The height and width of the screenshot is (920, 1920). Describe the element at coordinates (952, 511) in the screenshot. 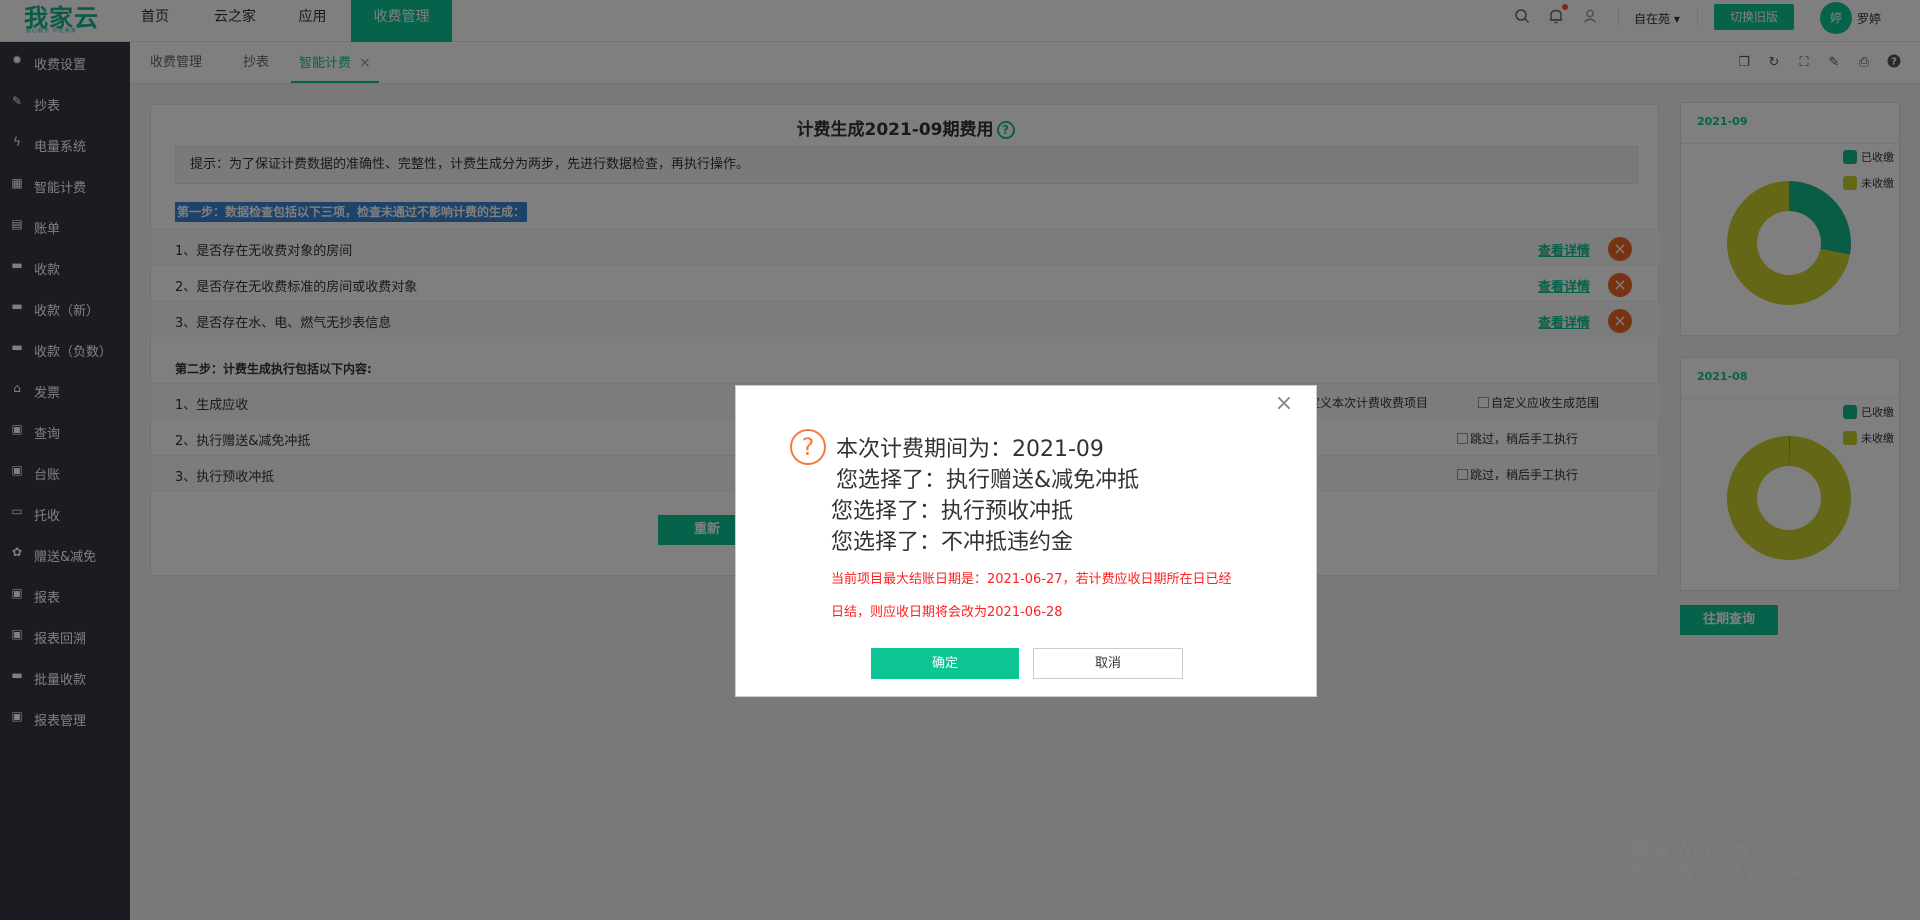

I see `dialog-choice-text: 您选择了：执行预收冲抵` at that location.